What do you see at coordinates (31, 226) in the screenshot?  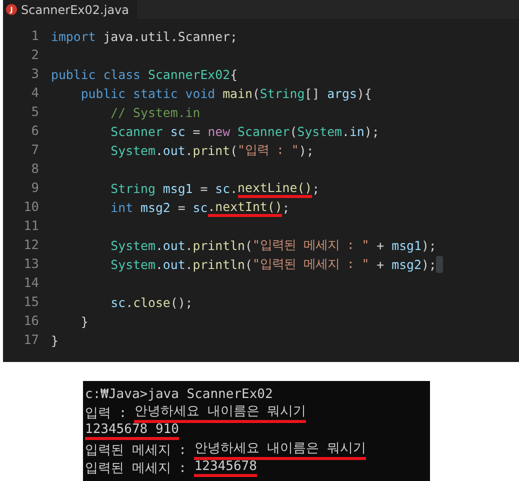 I see `line-number: 11` at bounding box center [31, 226].